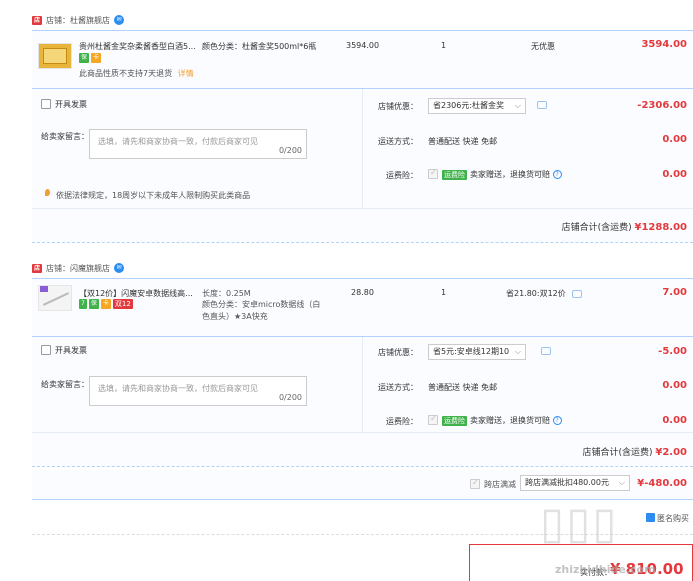  What do you see at coordinates (122, 304) in the screenshot?
I see `promo-badge: 双12` at bounding box center [122, 304].